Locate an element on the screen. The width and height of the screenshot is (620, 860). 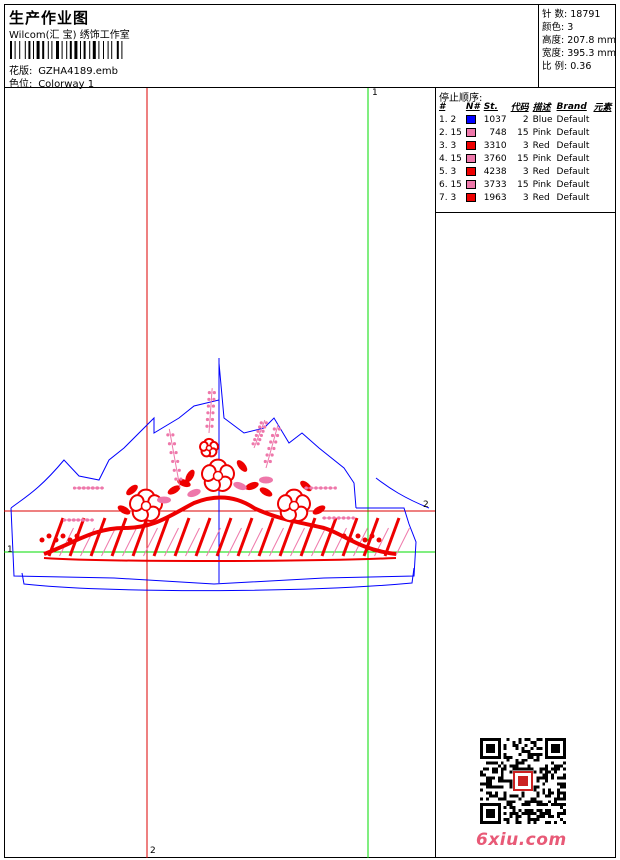
table-row: 1. 2 1037 2 Blue Default is located at coordinates (525, 119).